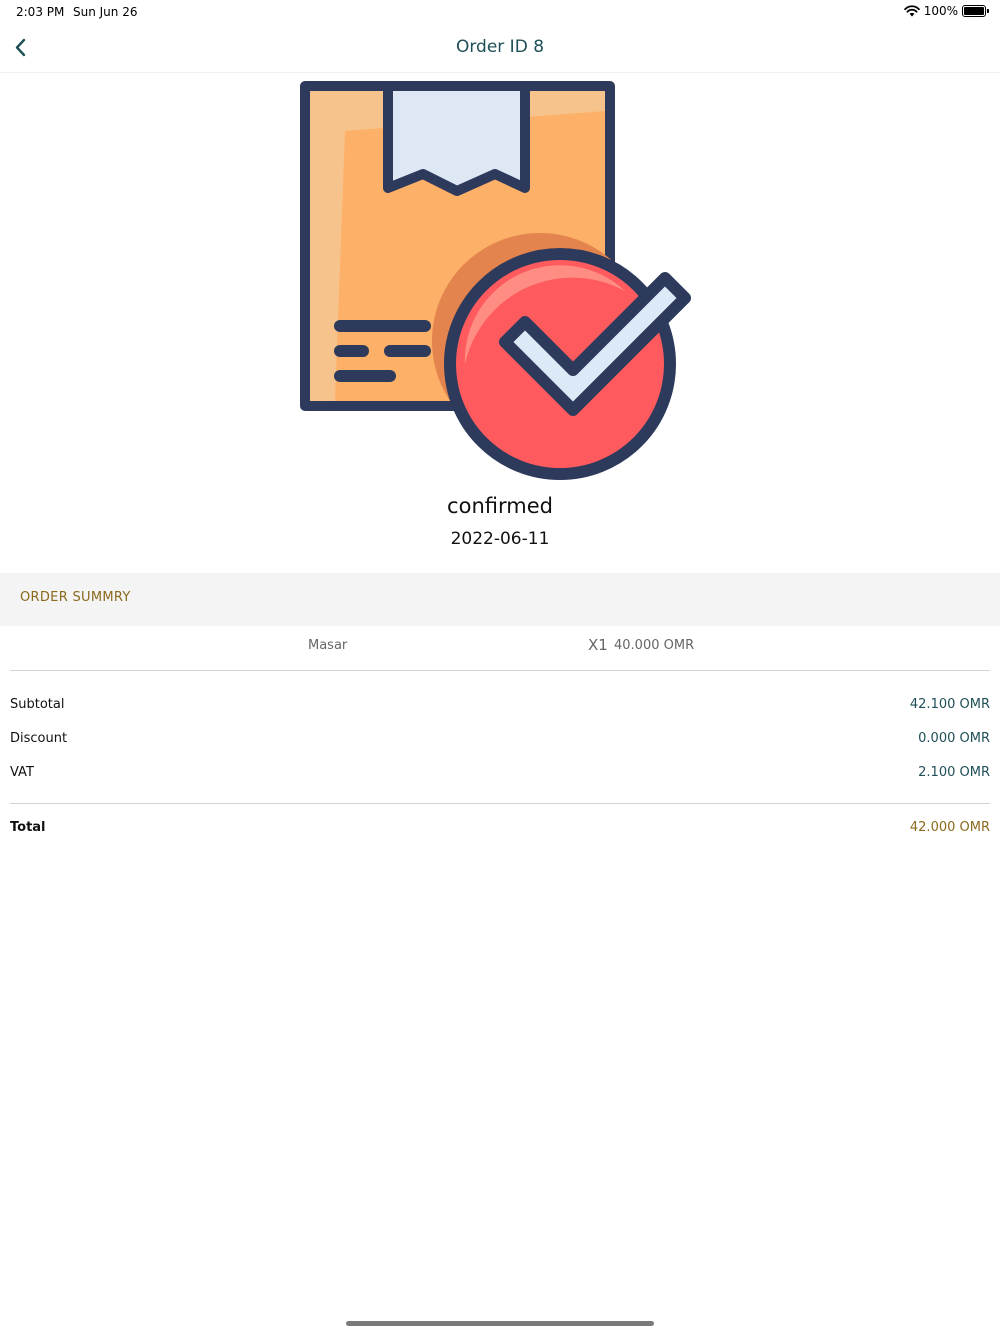 The width and height of the screenshot is (1000, 1334). I want to click on status-time: 2:03 PM, so click(40, 12).